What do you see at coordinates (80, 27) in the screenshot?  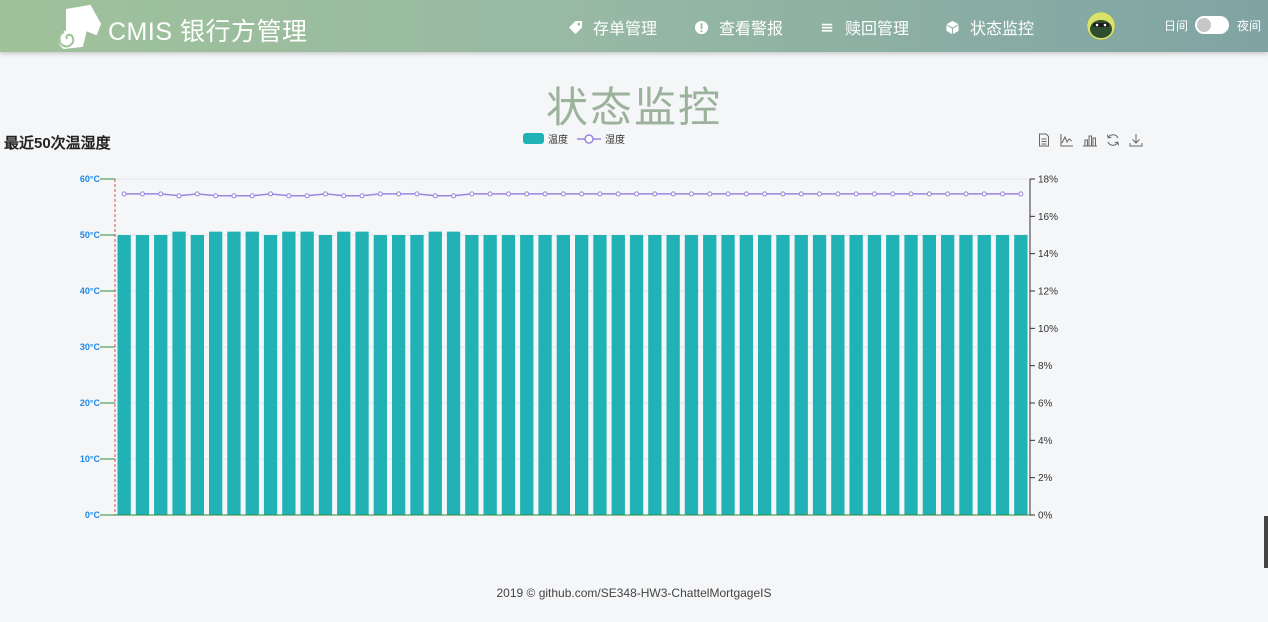 I see `logo-icon` at bounding box center [80, 27].